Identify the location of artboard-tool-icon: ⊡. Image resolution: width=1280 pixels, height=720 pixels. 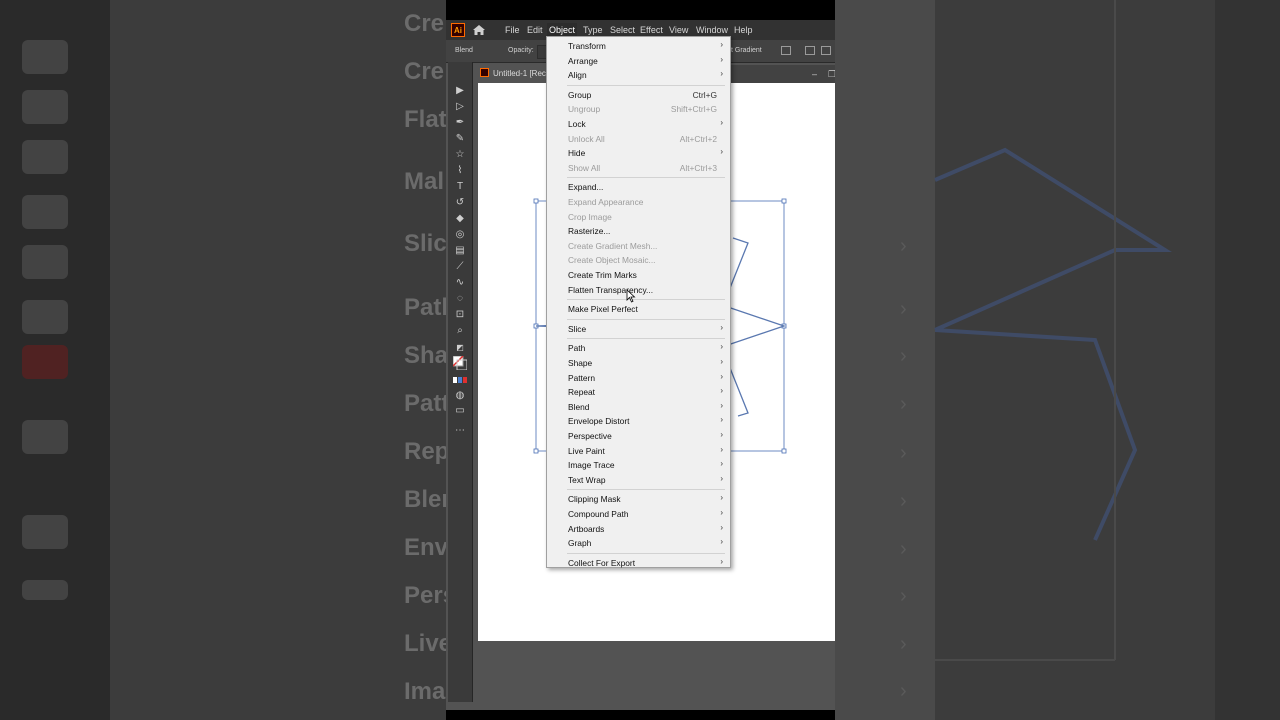
(460, 315).